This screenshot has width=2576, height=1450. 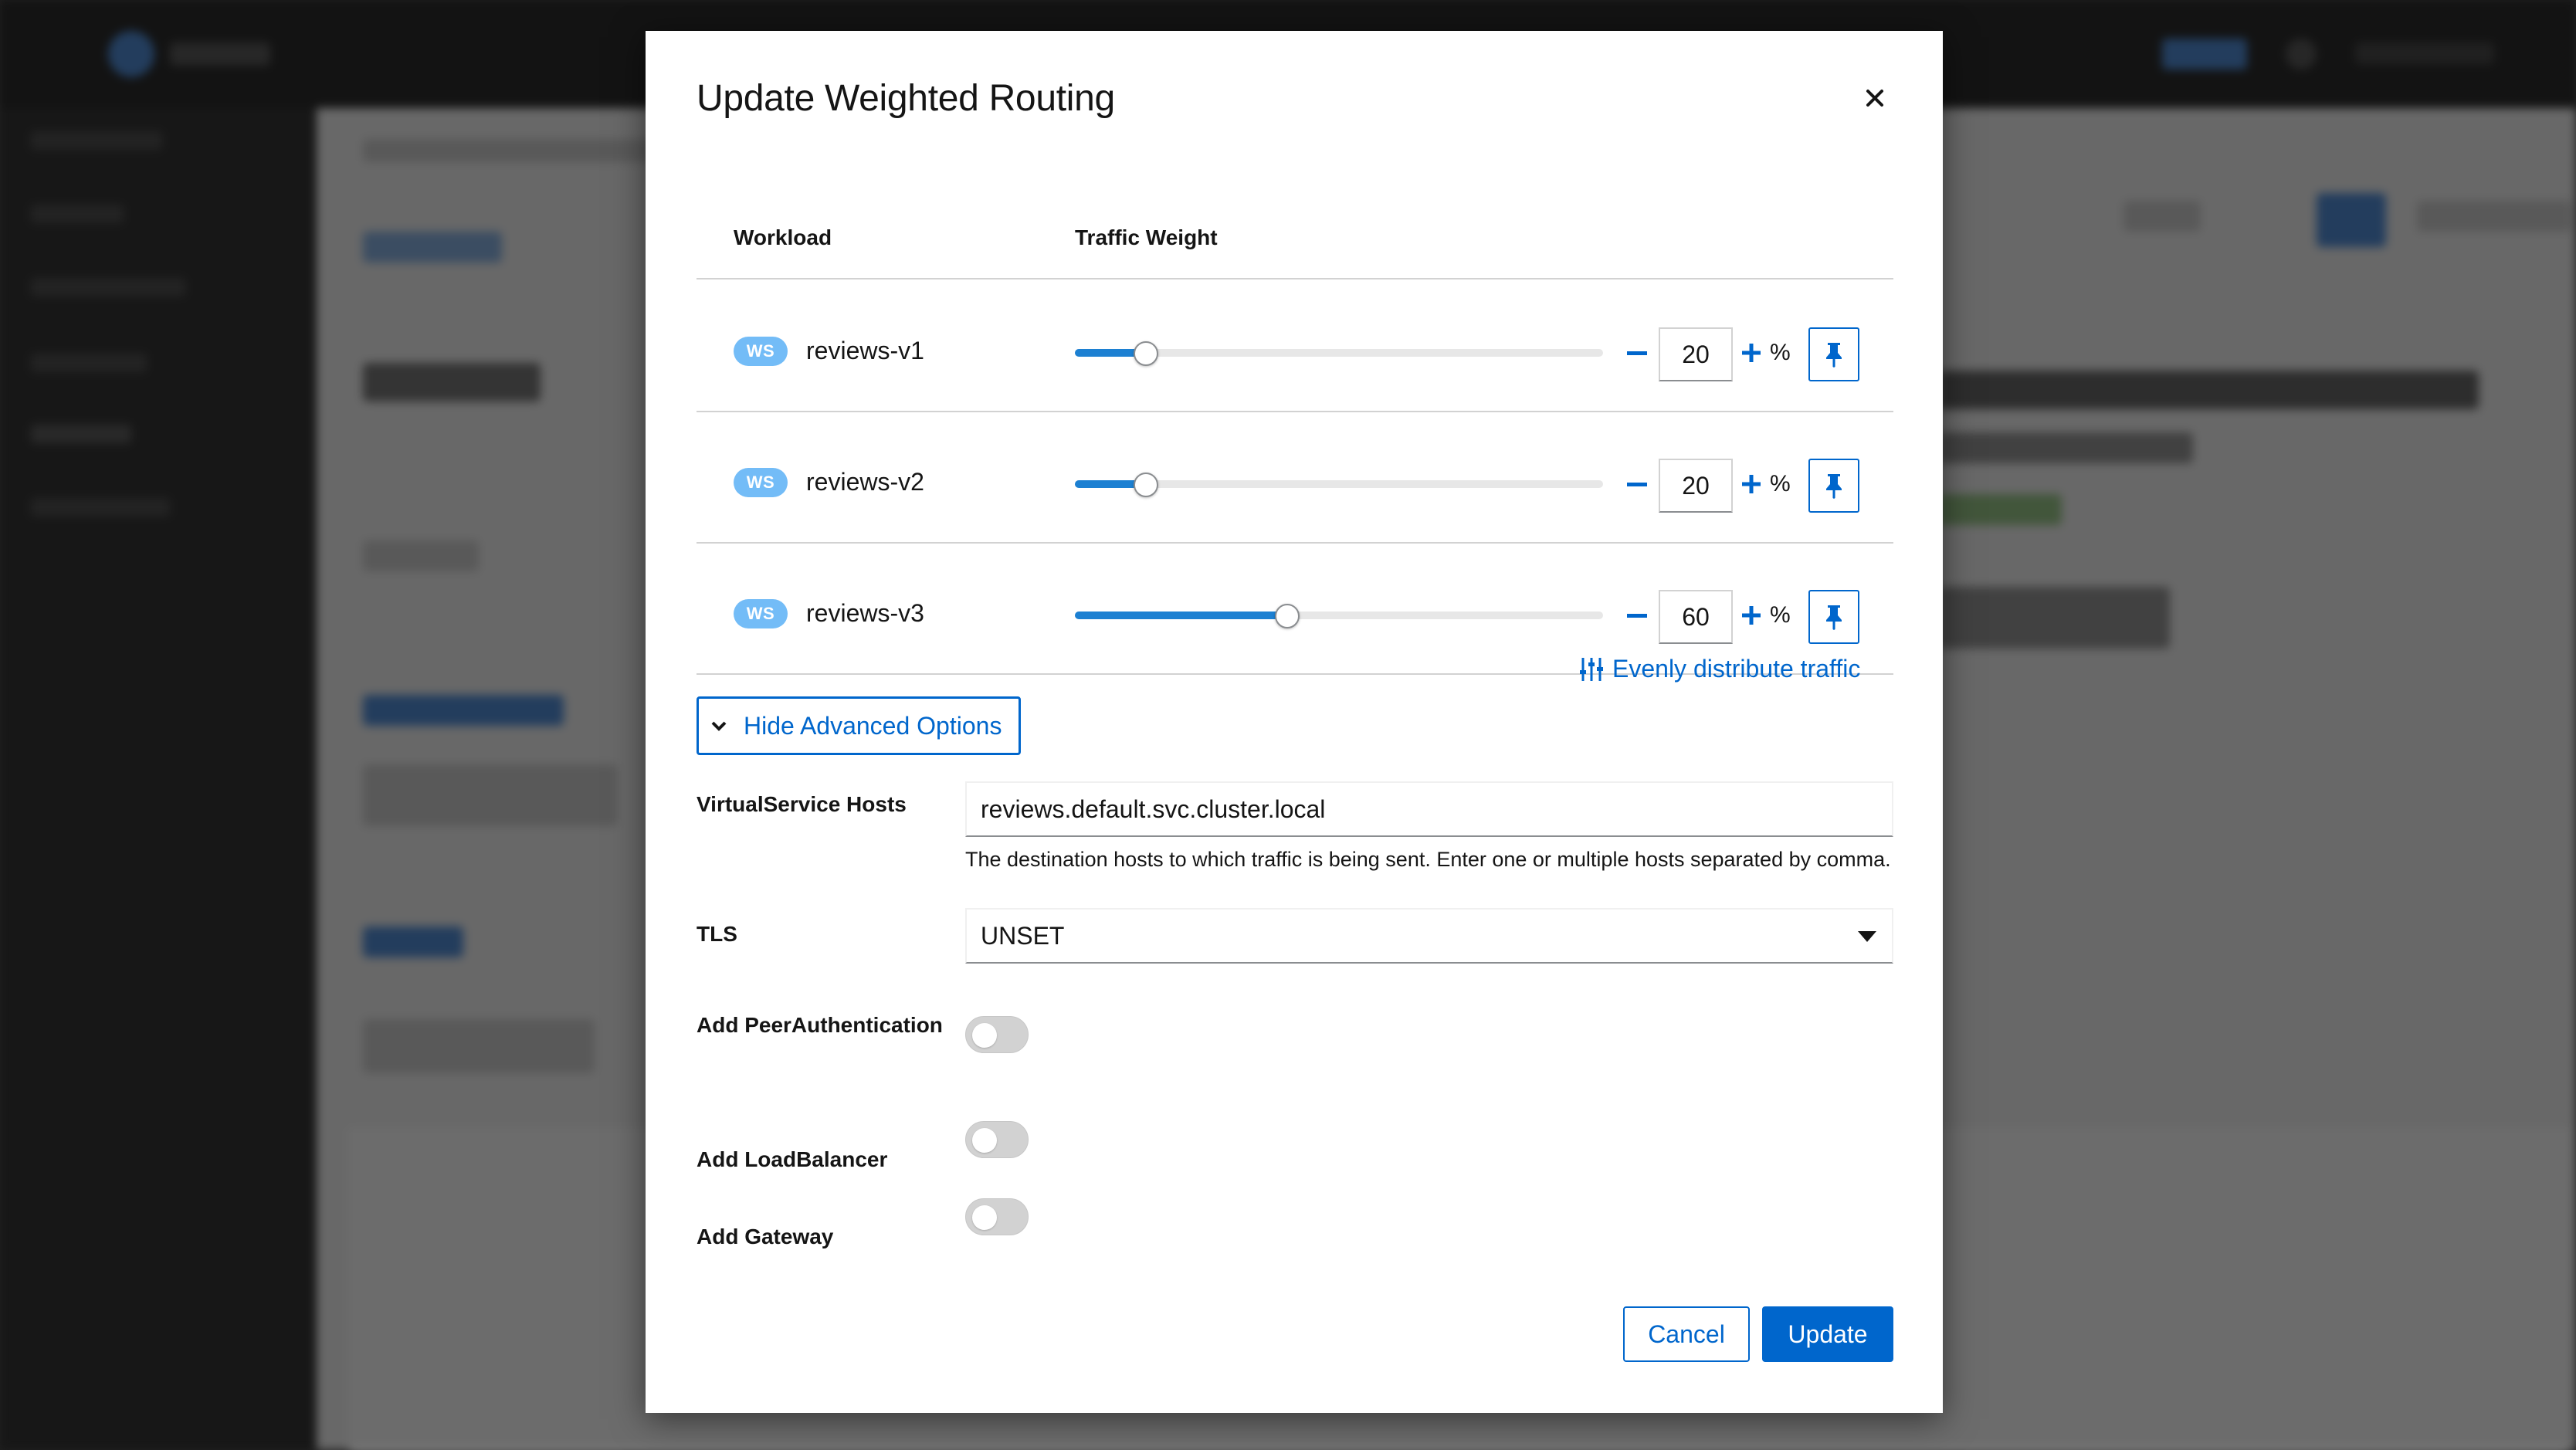 I want to click on caret-down-icon, so click(x=1867, y=937).